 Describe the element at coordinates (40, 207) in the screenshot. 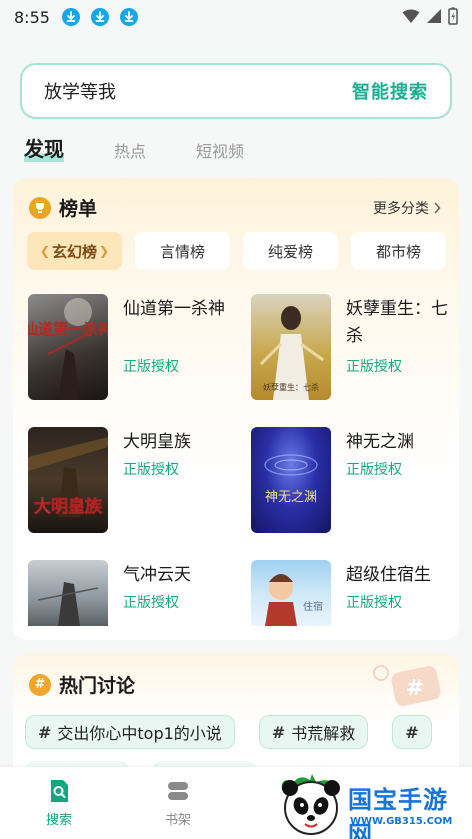

I see `trophy-icon` at that location.